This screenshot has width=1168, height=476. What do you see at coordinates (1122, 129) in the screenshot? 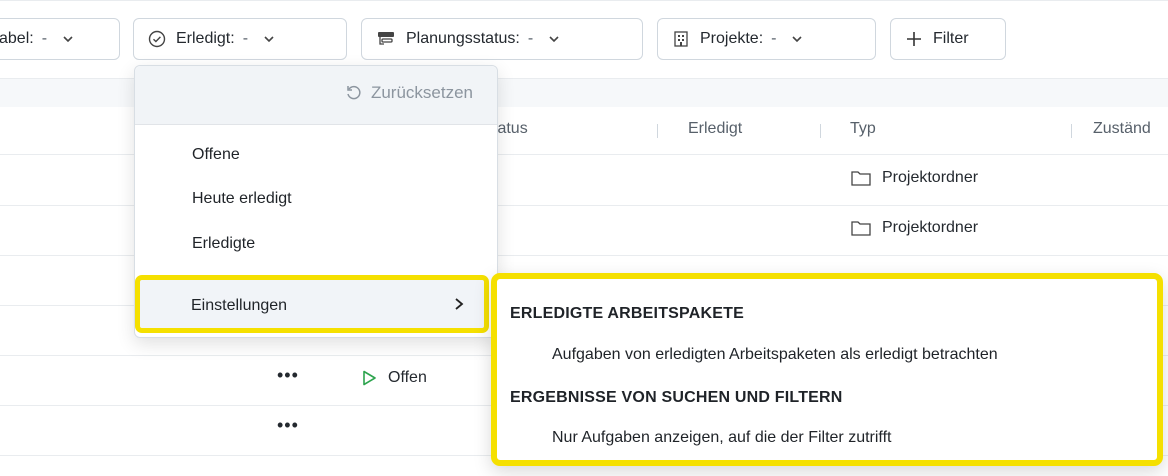
I see `header-zustaendig: Zuständ` at bounding box center [1122, 129].